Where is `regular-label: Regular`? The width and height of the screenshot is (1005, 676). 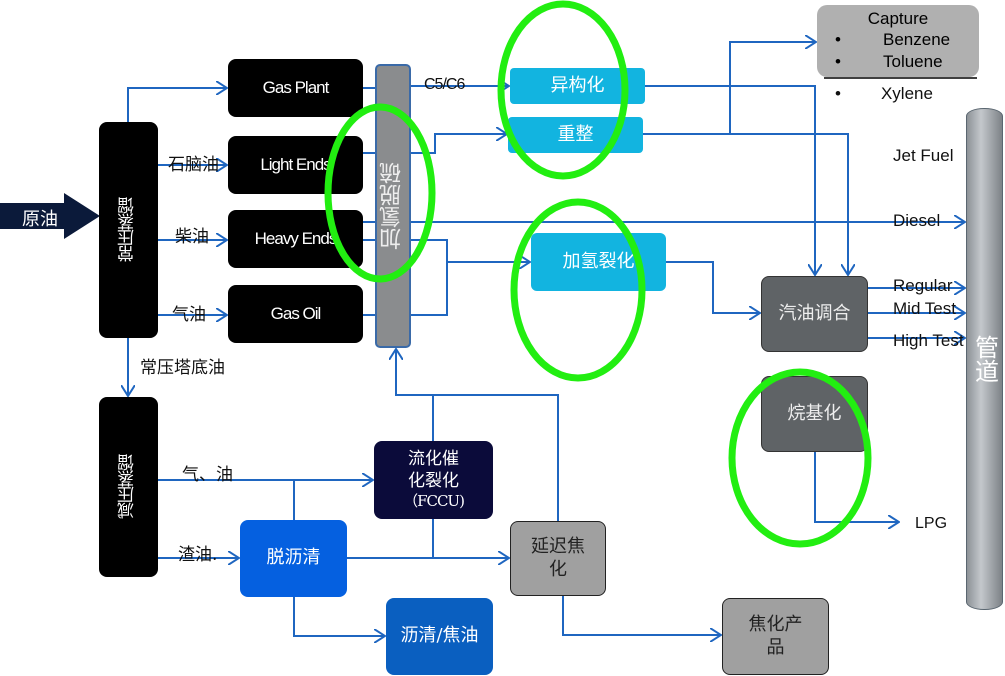 regular-label: Regular is located at coordinates (923, 285).